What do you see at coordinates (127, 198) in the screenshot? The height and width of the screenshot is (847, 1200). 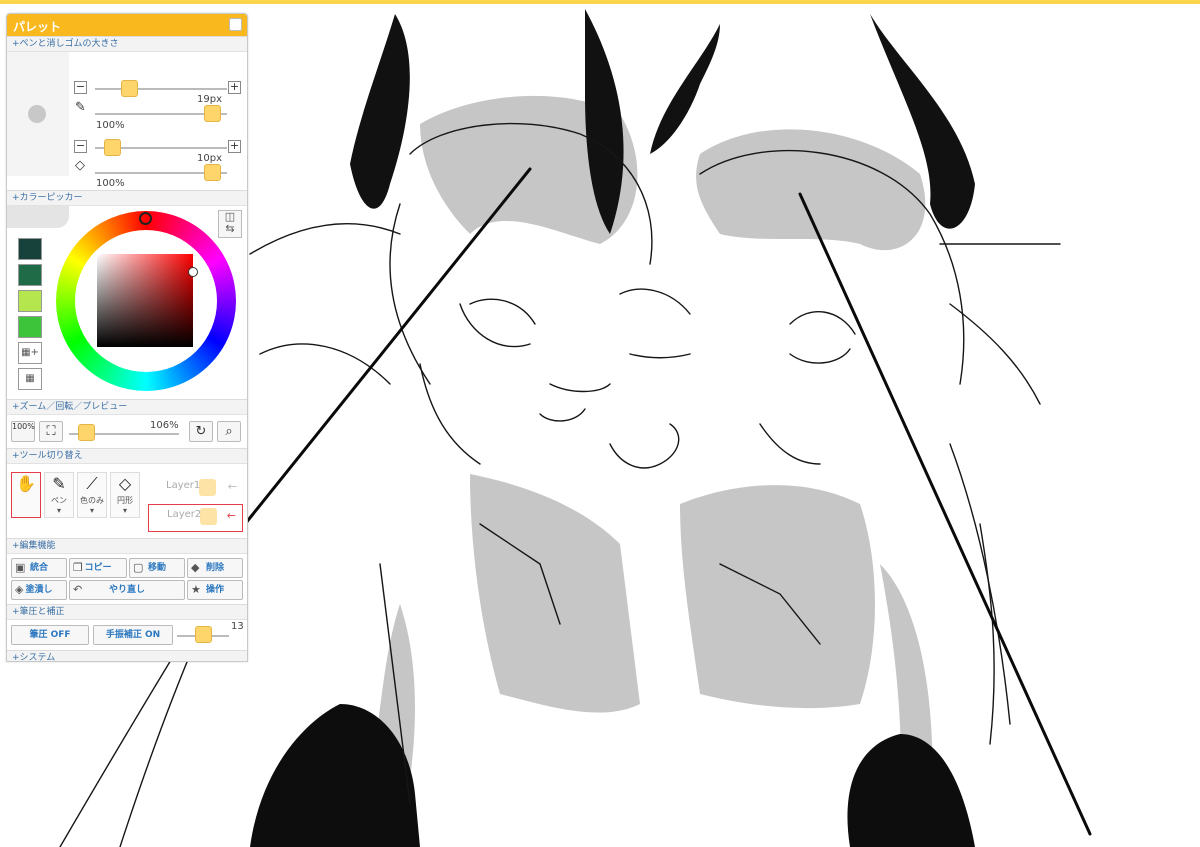 I see `section-color-picker: +カラーピッカー` at bounding box center [127, 198].